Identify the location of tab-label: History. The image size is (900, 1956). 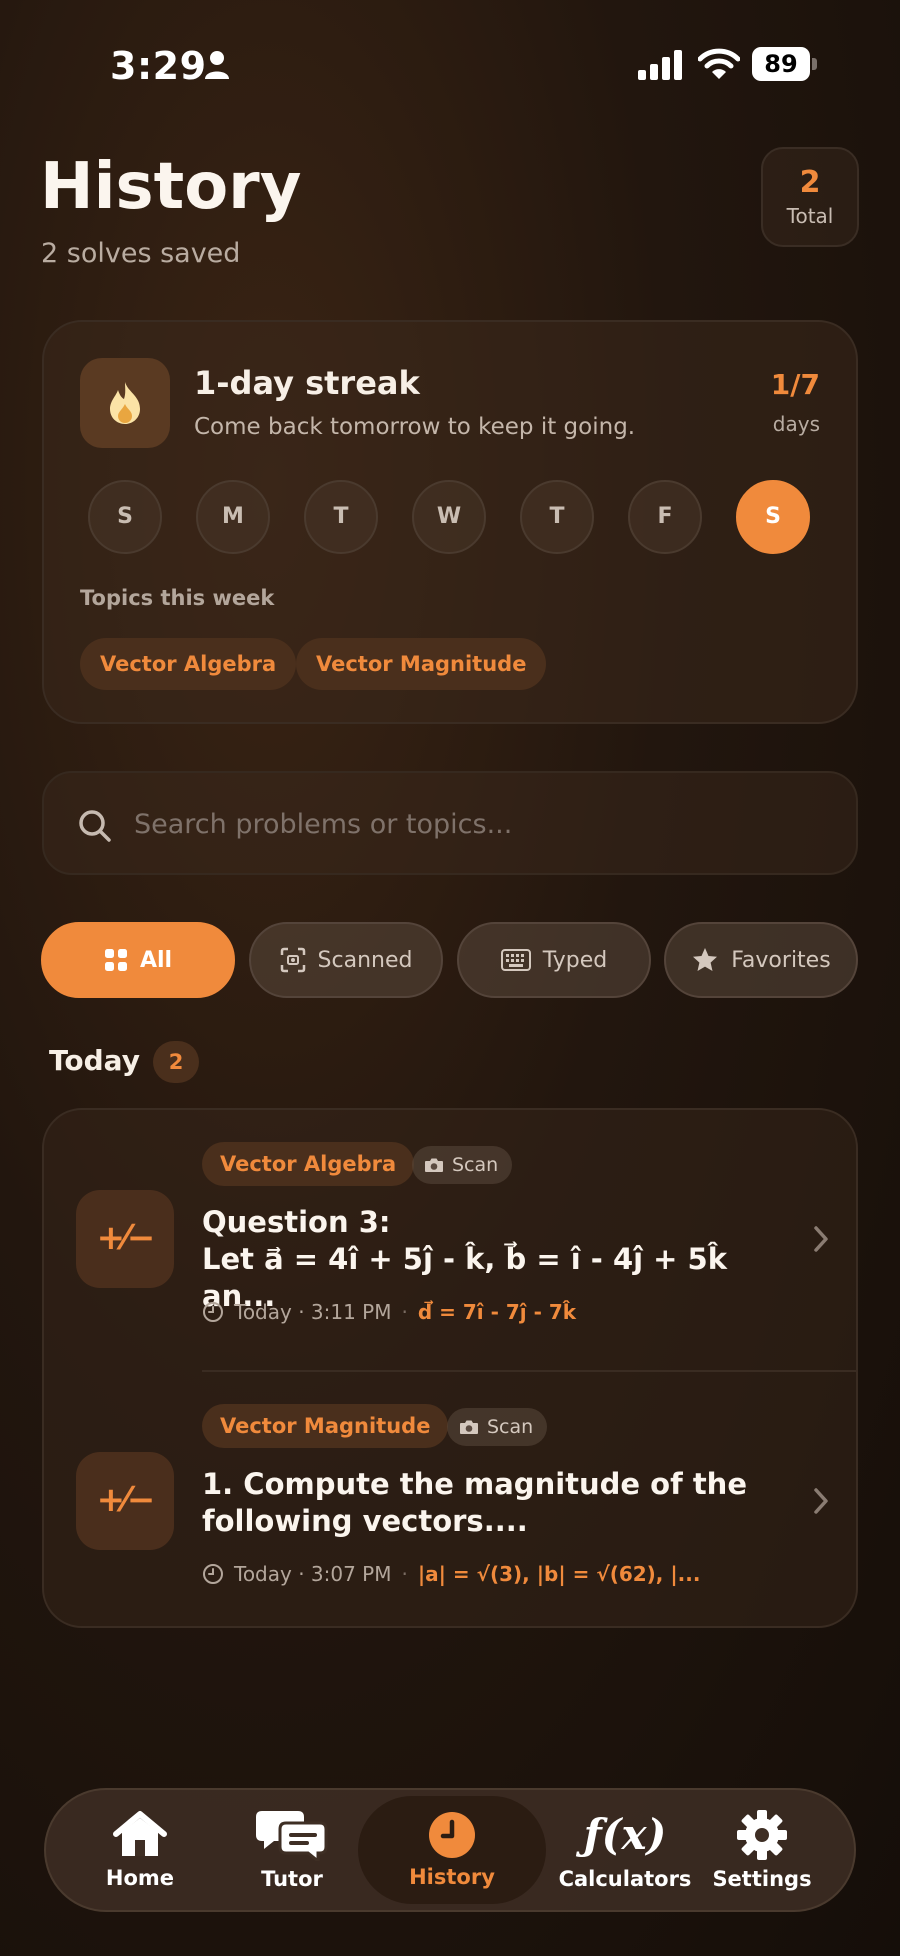
(452, 1877).